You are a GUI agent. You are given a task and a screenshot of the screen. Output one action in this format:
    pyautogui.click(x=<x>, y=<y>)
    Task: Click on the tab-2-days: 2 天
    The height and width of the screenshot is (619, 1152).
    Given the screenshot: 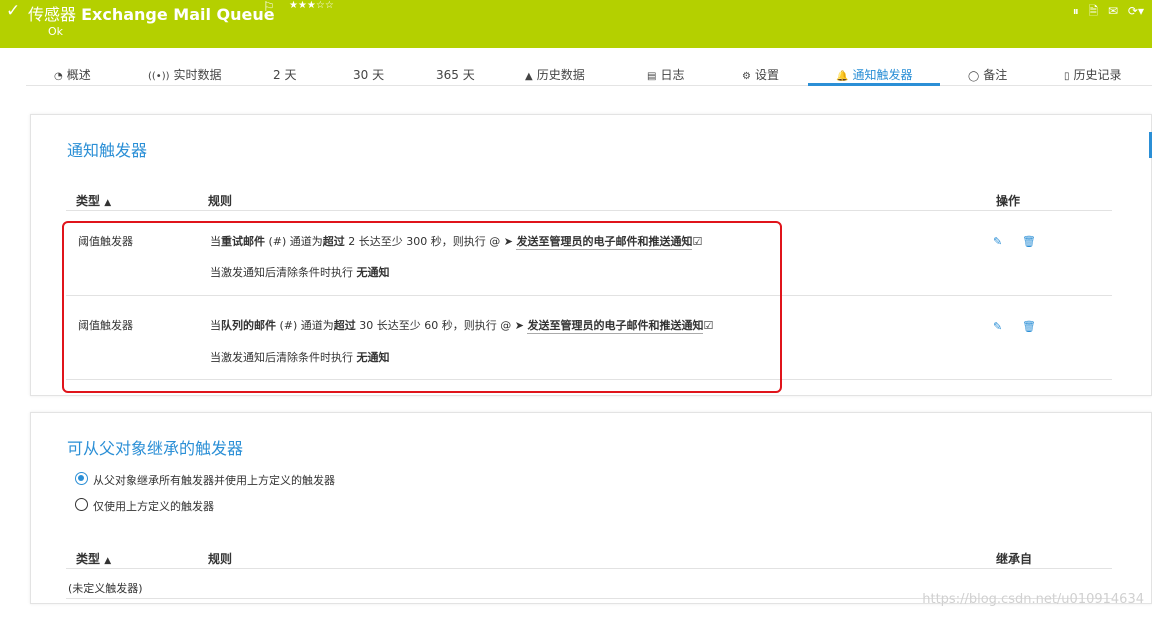 What is the action you would take?
    pyautogui.click(x=284, y=74)
    